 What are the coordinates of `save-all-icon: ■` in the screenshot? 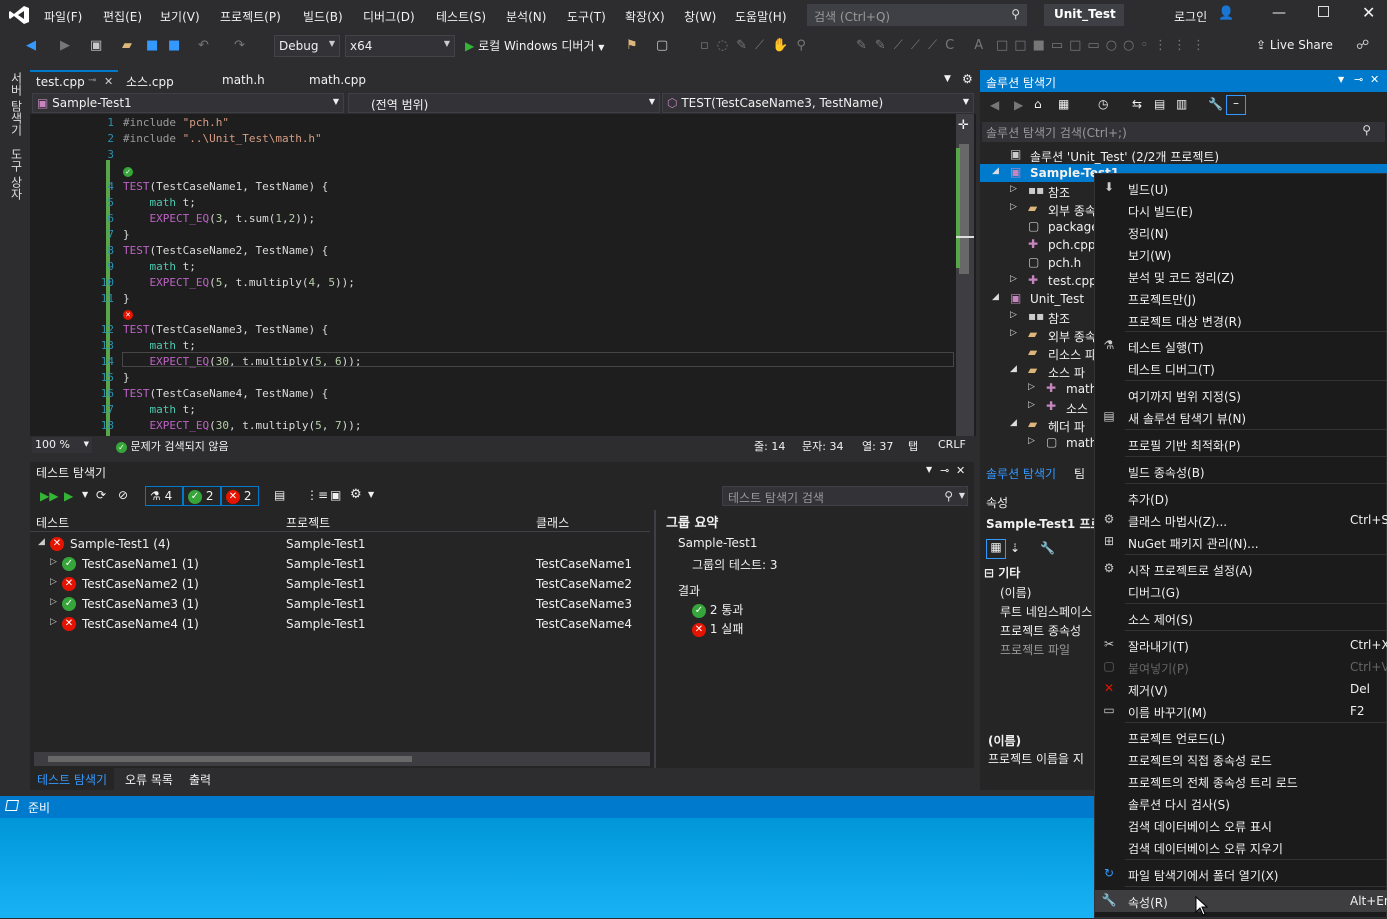 It's located at (174, 45).